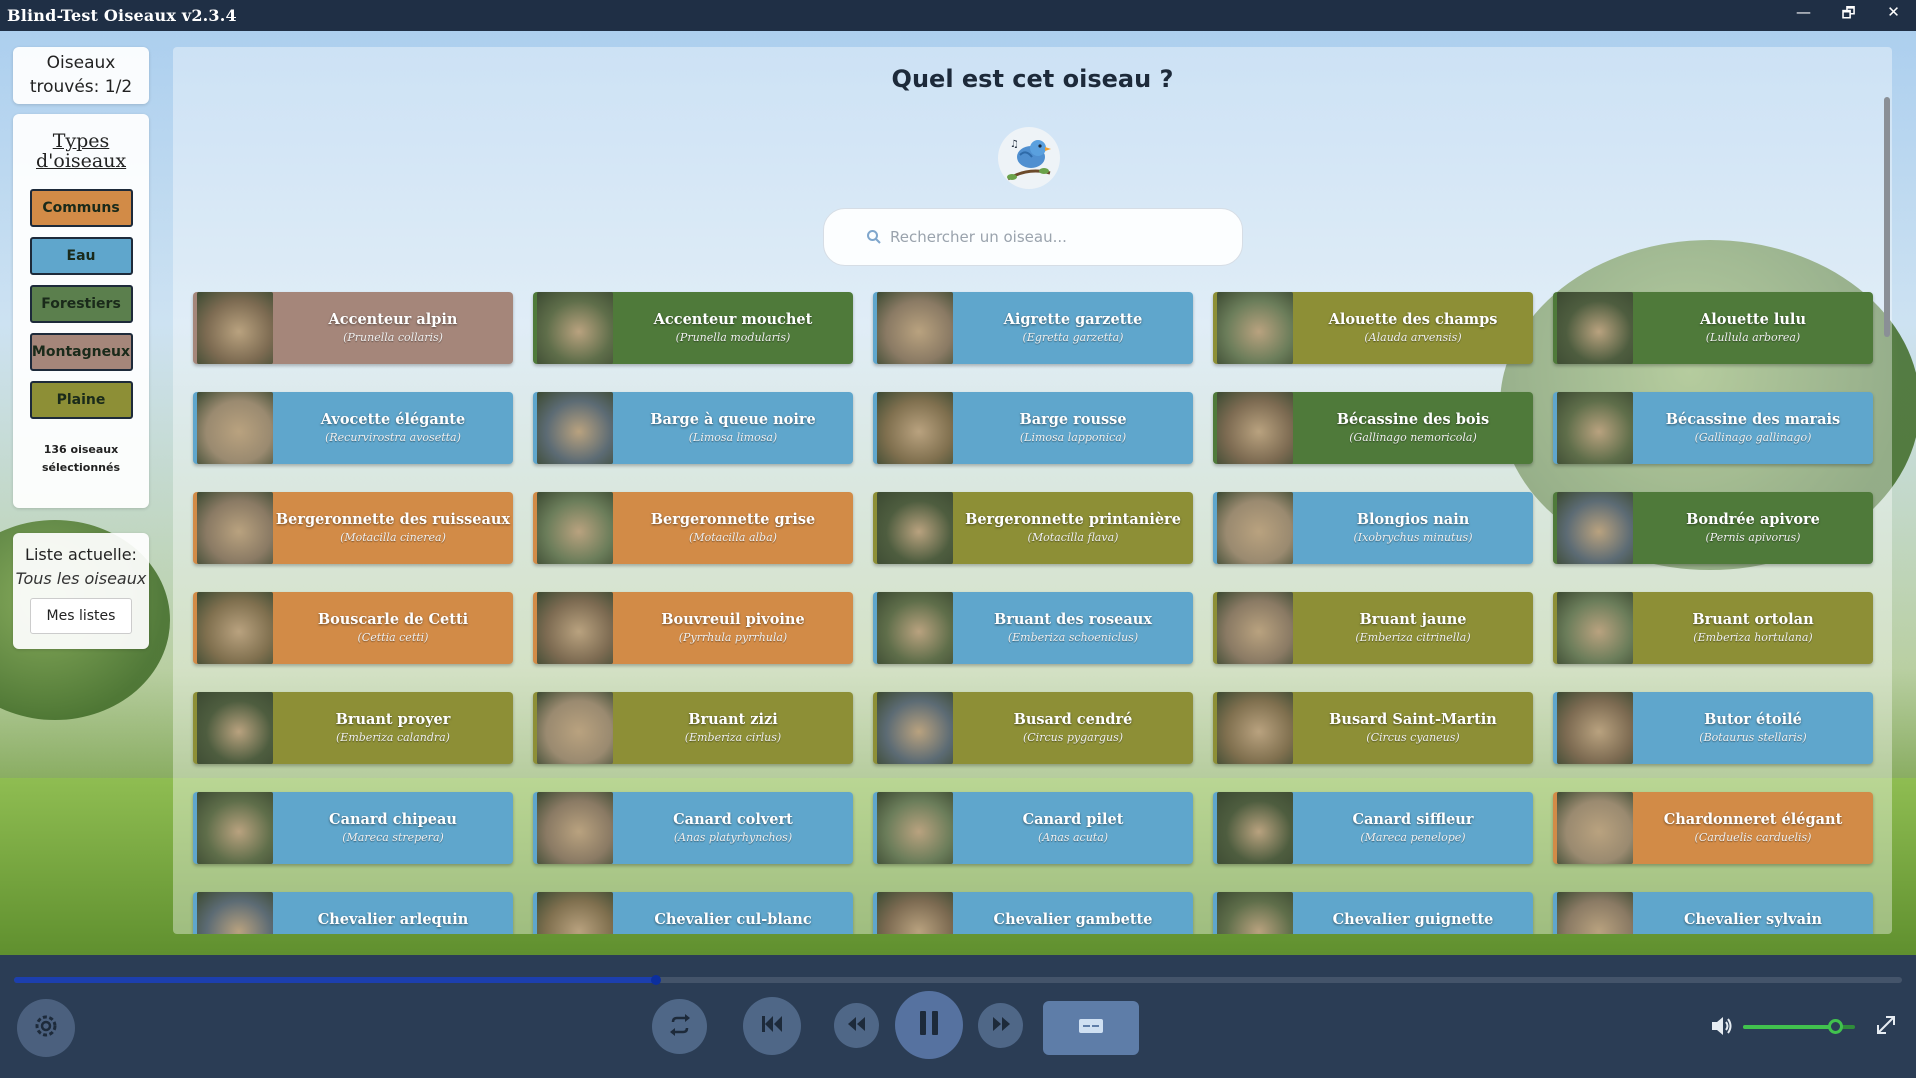 This screenshot has width=1916, height=1078. Describe the element at coordinates (81, 352) in the screenshot. I see `type-montagneux-button: Montagneux` at that location.